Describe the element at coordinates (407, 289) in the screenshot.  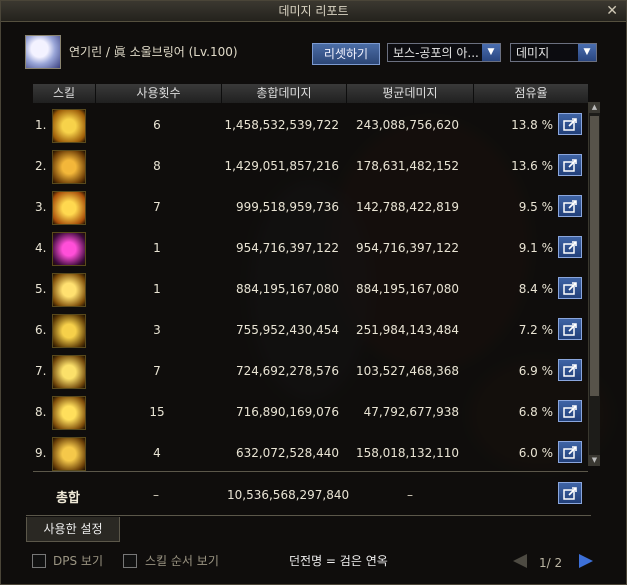
I see `row-average-damage: 884,195,167,080` at that location.